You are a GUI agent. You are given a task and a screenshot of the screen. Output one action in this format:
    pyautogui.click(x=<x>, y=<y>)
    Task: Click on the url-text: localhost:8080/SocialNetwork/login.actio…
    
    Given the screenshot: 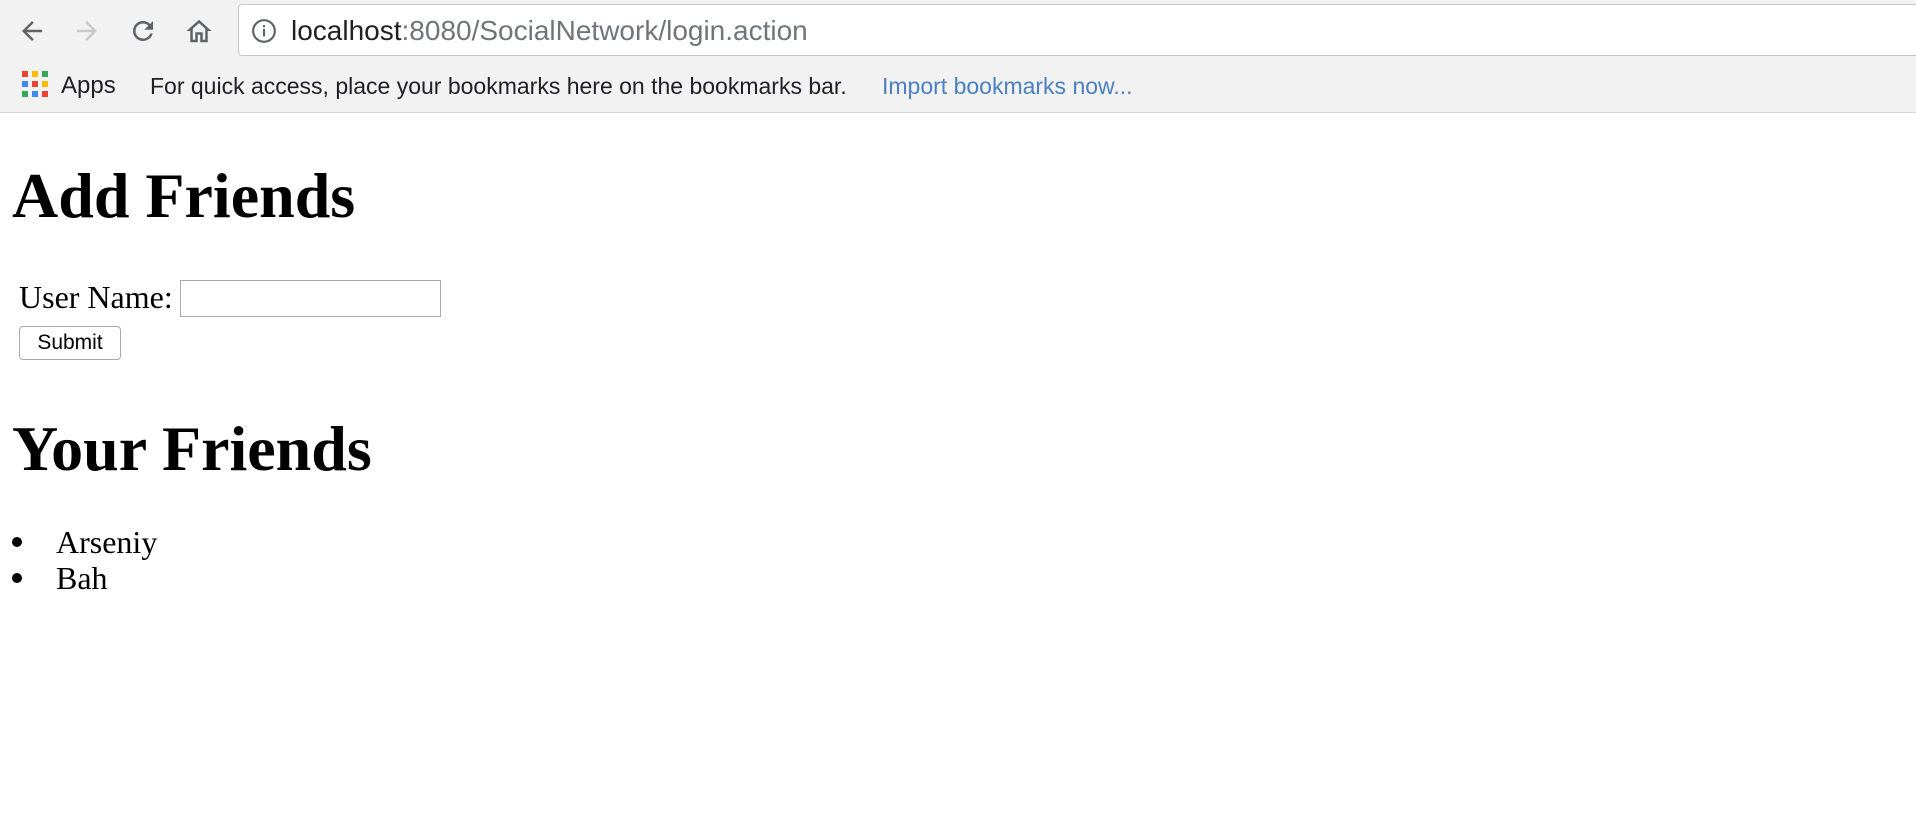 What is the action you would take?
    pyautogui.click(x=549, y=31)
    